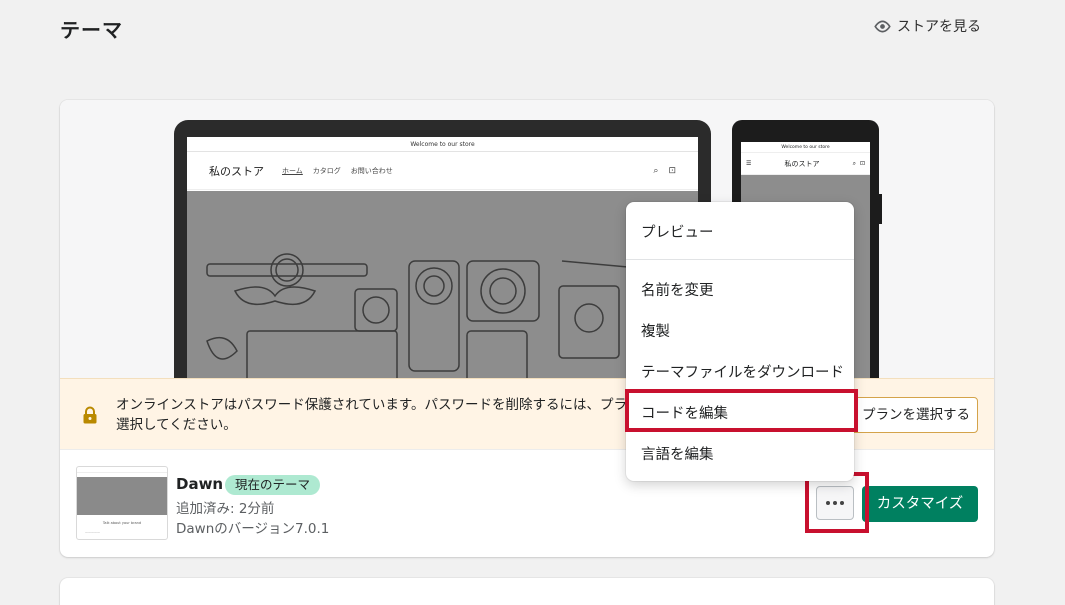 This screenshot has width=1065, height=605. I want to click on nav-catalog: カタログ, so click(326, 170).